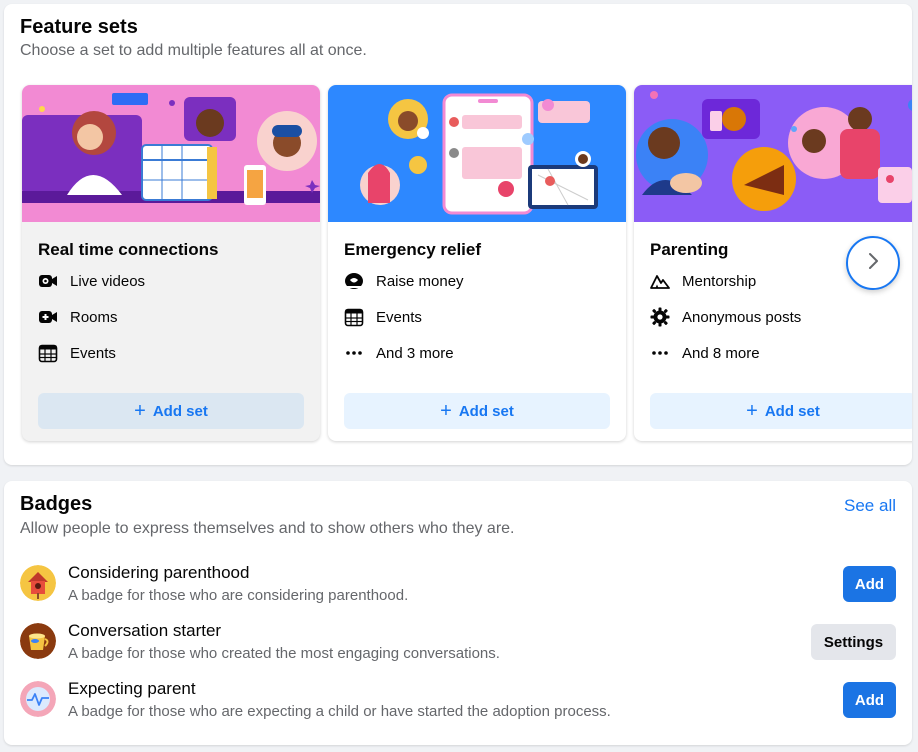 The width and height of the screenshot is (918, 752). I want to click on feature-label: Live videos, so click(108, 281).